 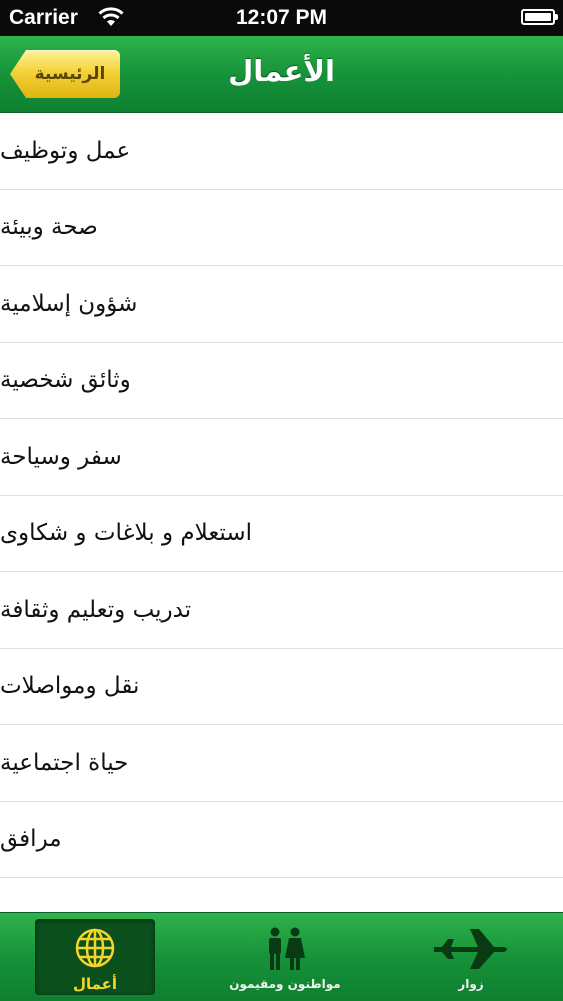 What do you see at coordinates (281, 71) in the screenshot?
I see `page-title: الأعمال` at bounding box center [281, 71].